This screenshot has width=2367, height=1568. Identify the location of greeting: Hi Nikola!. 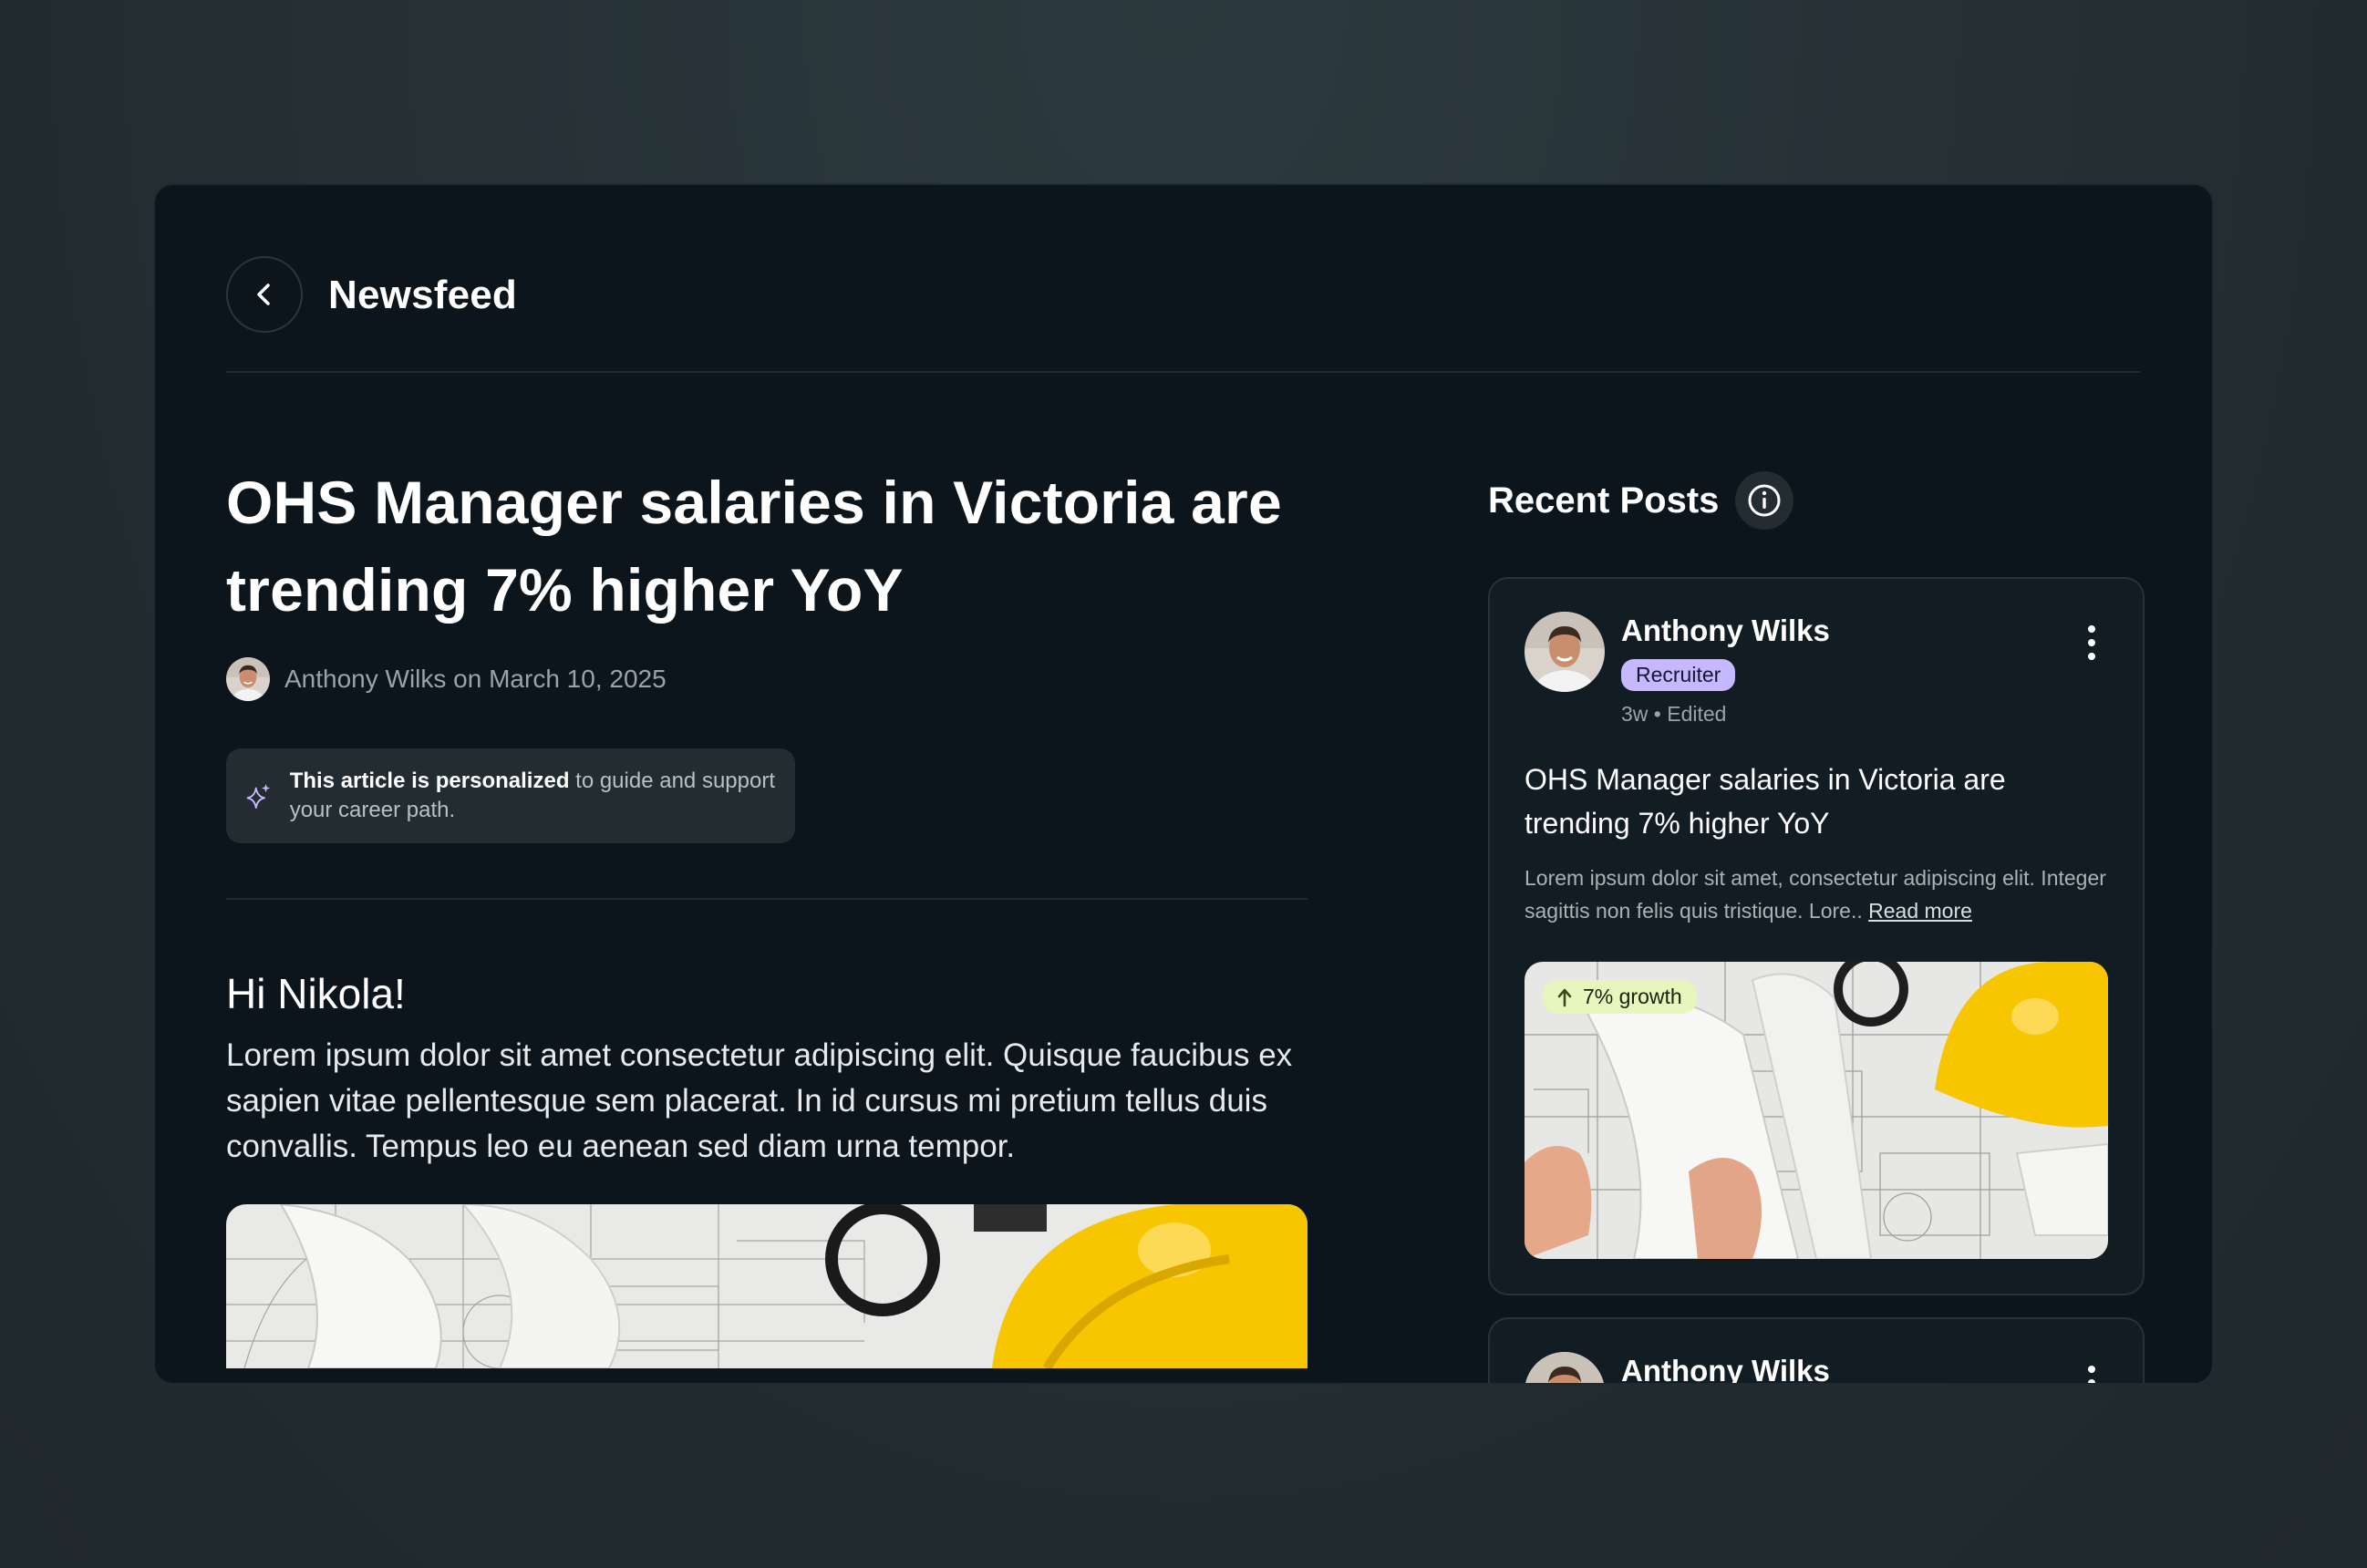
(316, 993).